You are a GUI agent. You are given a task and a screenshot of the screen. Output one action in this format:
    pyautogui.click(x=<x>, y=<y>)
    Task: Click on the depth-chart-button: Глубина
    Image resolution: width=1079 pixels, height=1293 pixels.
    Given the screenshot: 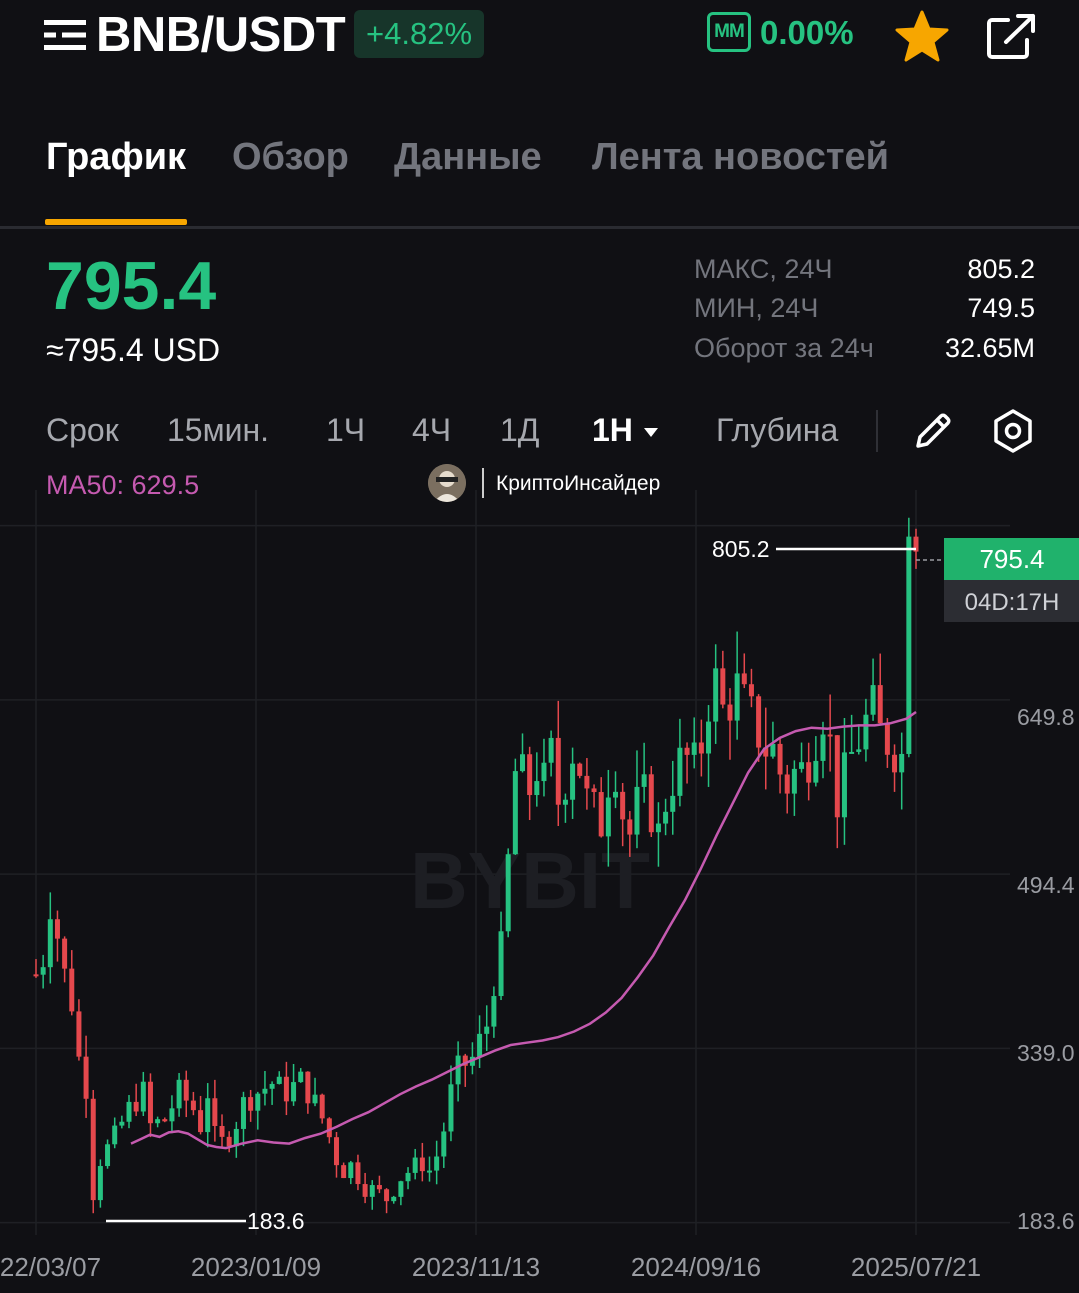 What is the action you would take?
    pyautogui.click(x=777, y=430)
    